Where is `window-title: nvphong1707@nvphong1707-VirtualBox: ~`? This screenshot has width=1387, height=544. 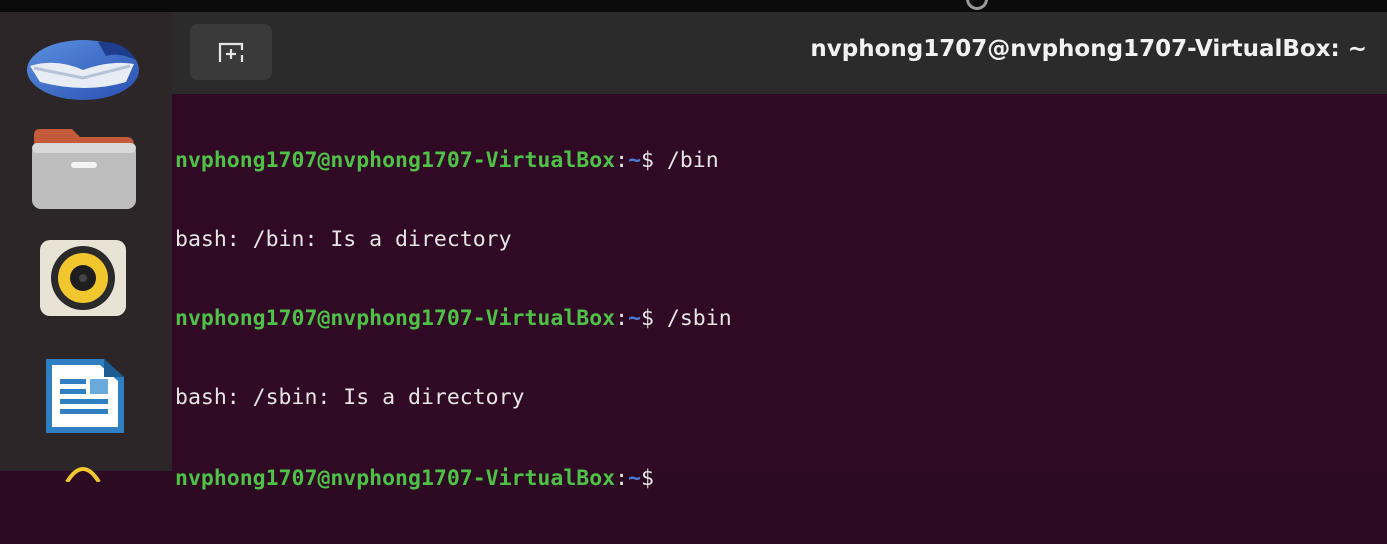 window-title: nvphong1707@nvphong1707-VirtualBox: ~ is located at coordinates (1088, 49).